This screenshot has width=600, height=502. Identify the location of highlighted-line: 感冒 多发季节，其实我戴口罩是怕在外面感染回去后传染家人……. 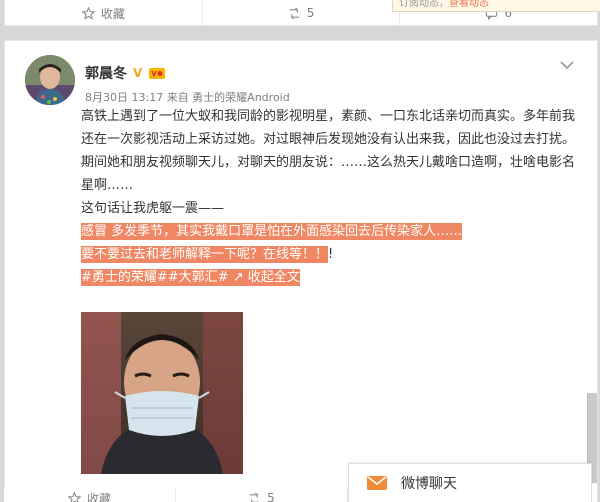
(331, 231).